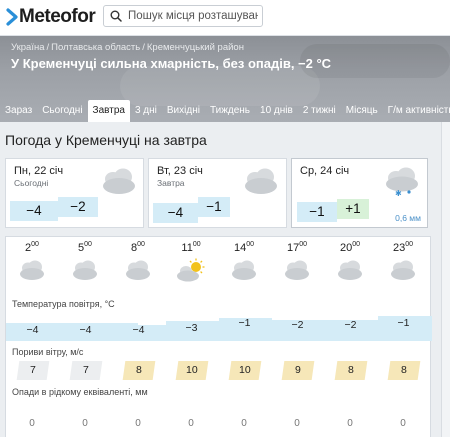 This screenshot has width=450, height=437. I want to click on day-subtitle: Сьогодні, so click(31, 183).